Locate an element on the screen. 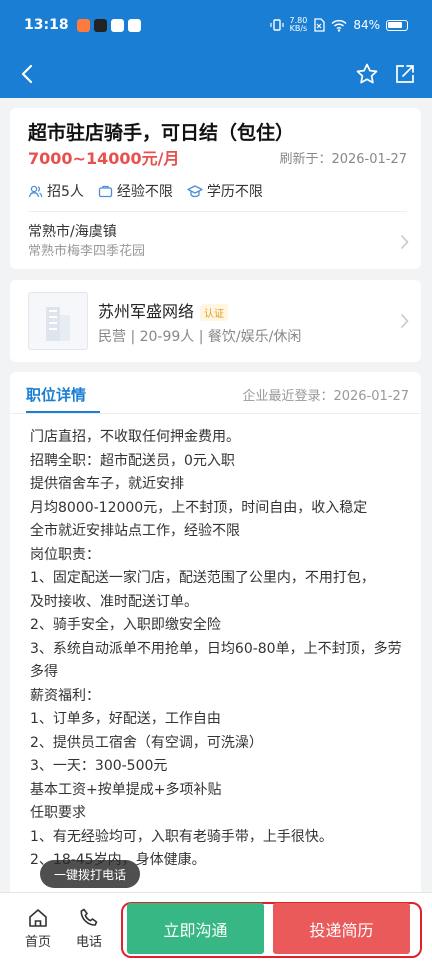 The height and width of the screenshot is (964, 432). verified-badge: 认证 is located at coordinates (214, 312).